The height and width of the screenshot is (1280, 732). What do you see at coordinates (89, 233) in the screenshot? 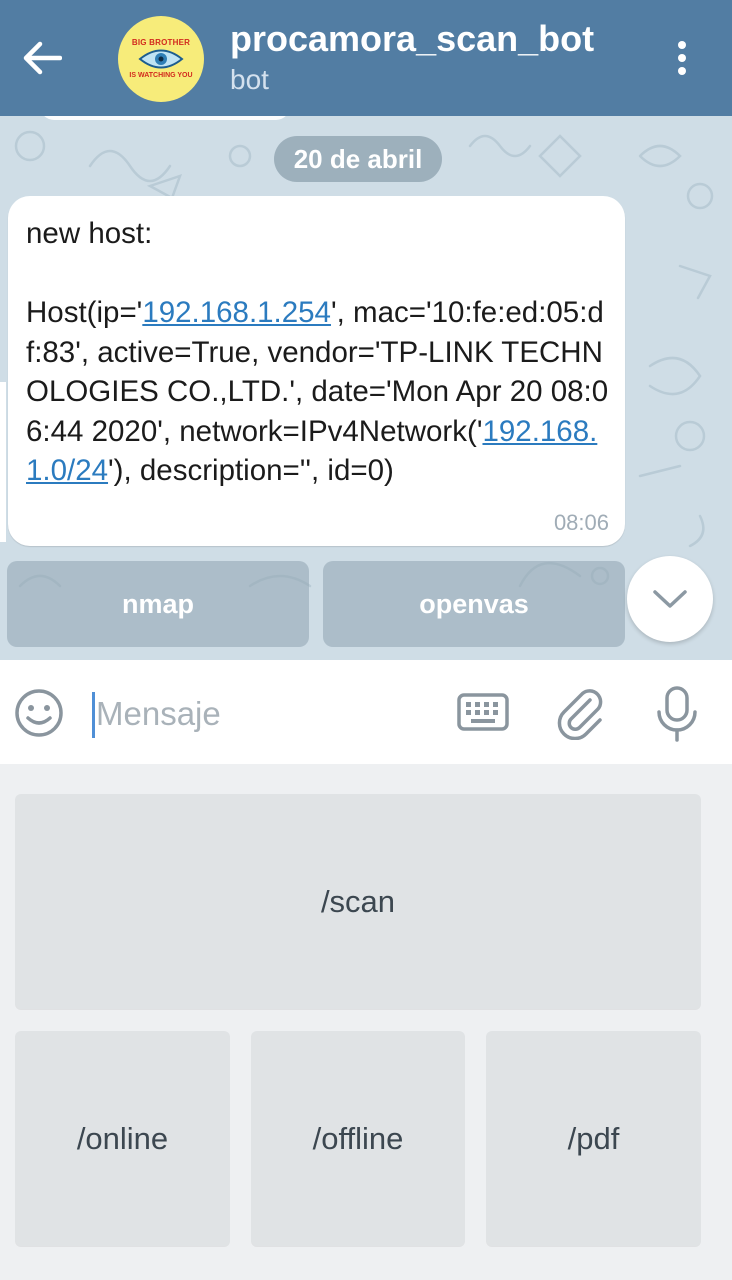
I see `message-line-title: new host:` at bounding box center [89, 233].